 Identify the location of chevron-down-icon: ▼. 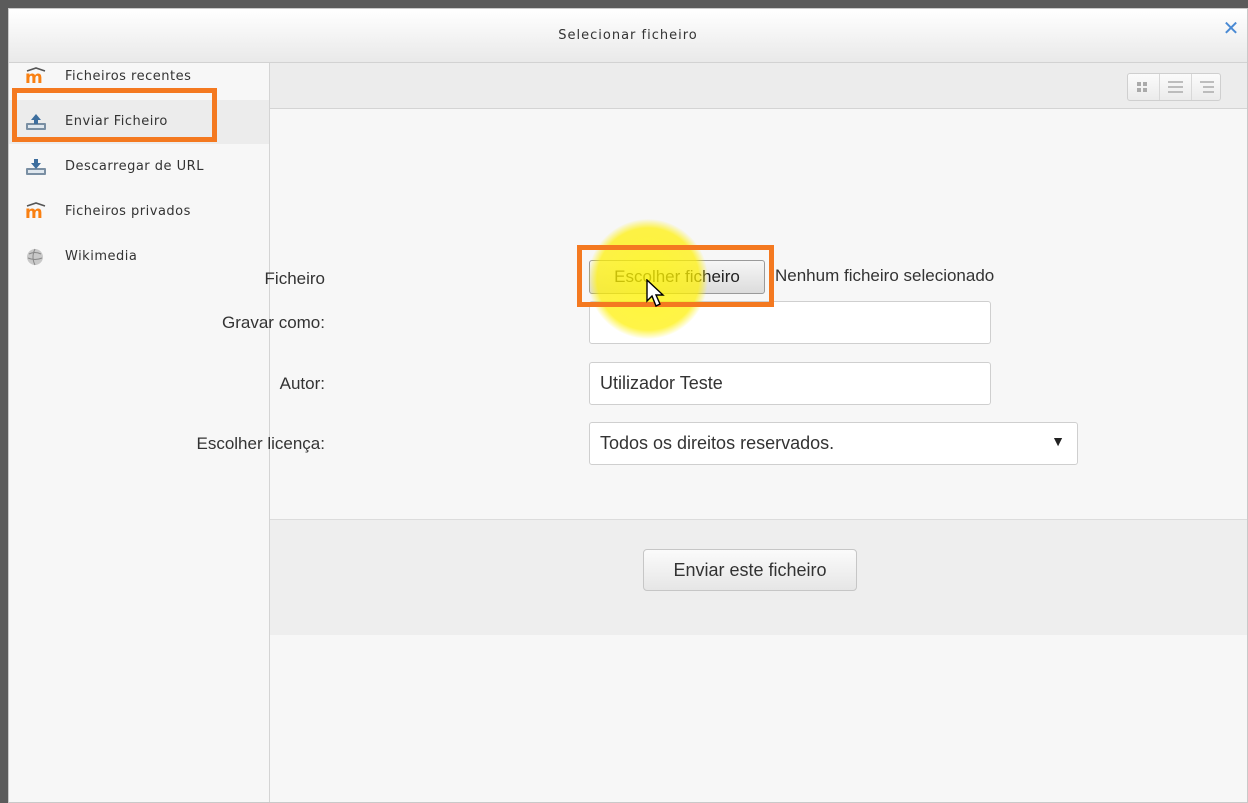
(1058, 441).